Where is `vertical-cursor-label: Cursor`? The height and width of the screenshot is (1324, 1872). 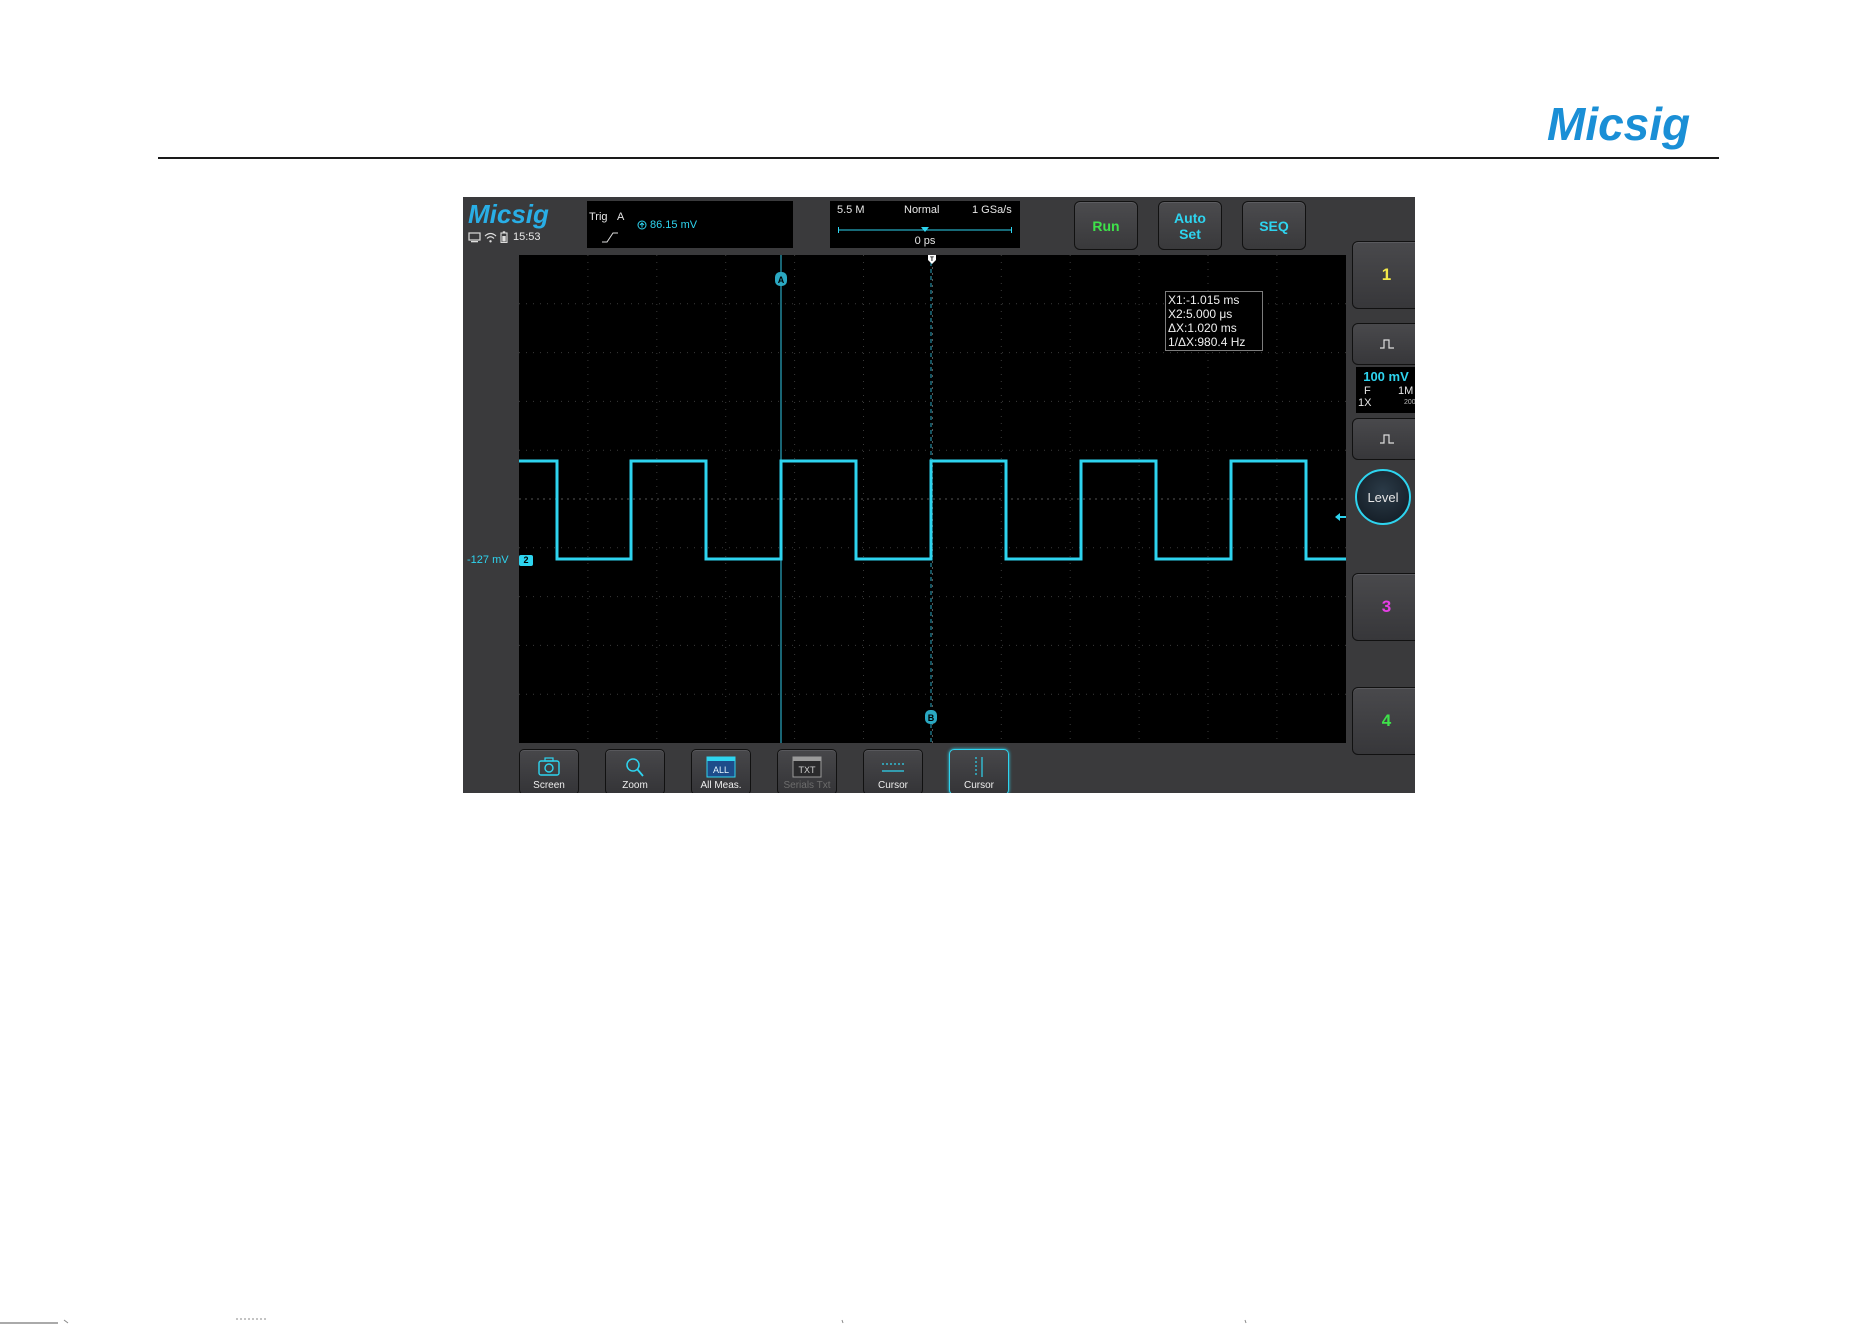 vertical-cursor-label: Cursor is located at coordinates (978, 785).